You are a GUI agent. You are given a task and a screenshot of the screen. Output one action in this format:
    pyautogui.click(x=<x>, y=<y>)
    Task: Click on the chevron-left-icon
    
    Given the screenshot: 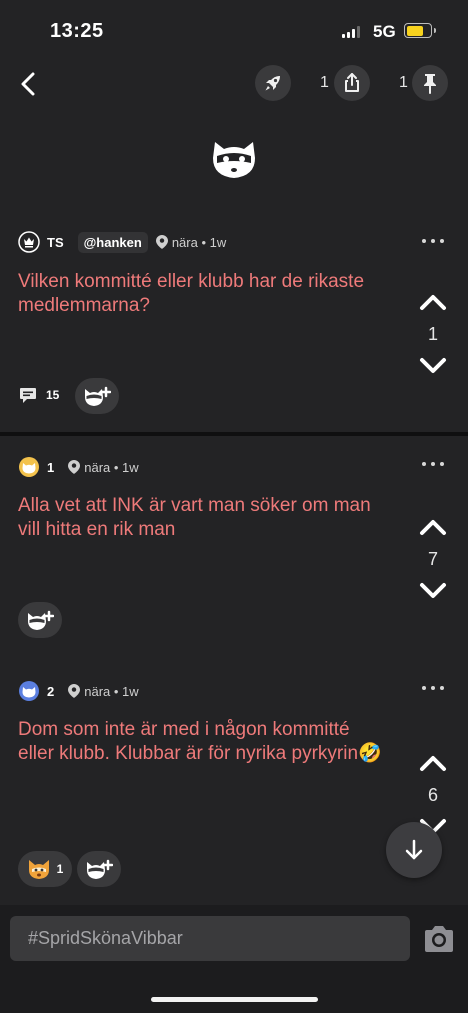 What is the action you would take?
    pyautogui.click(x=28, y=84)
    